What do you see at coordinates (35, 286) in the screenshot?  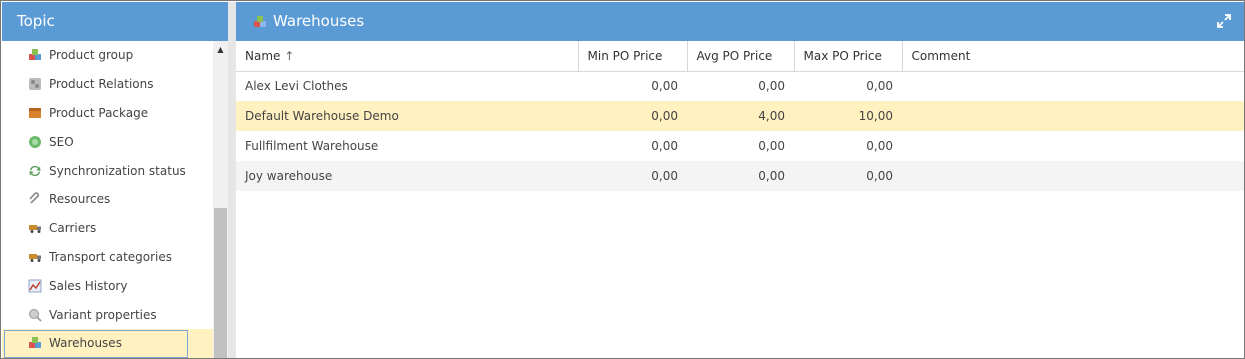 I see `chart-icon` at bounding box center [35, 286].